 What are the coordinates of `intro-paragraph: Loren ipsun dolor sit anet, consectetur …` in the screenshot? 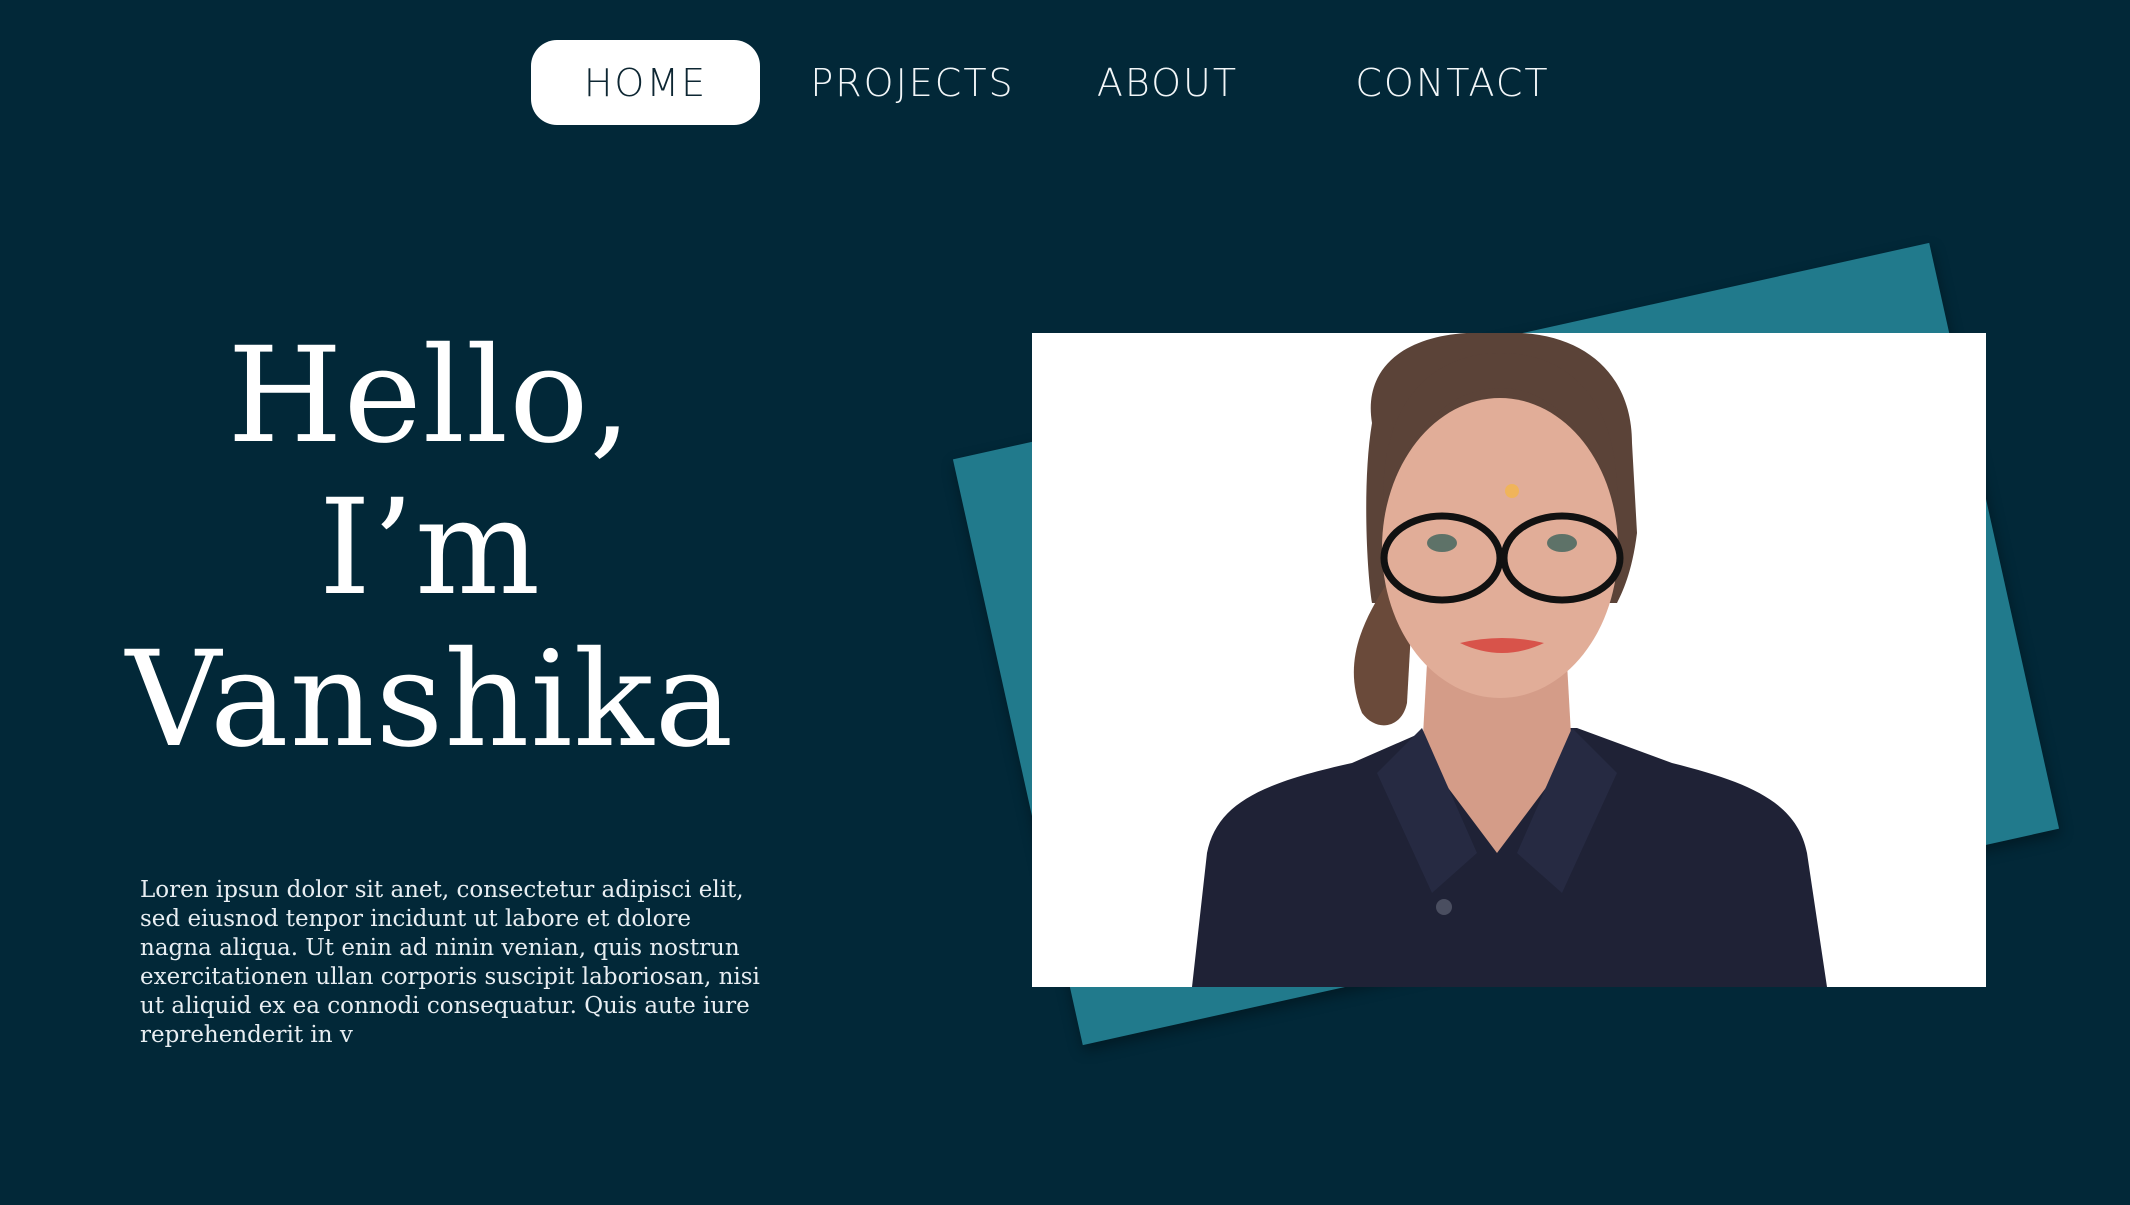 It's located at (450, 962).